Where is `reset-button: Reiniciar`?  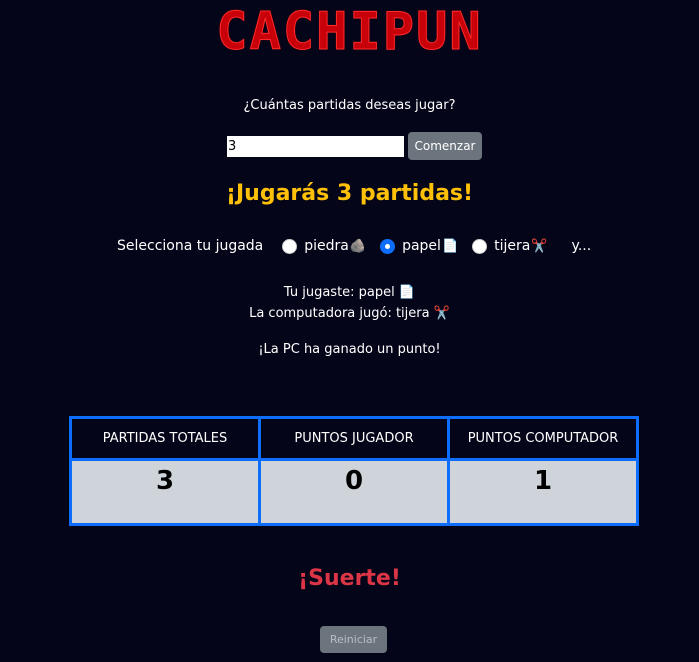 reset-button: Reiniciar is located at coordinates (353, 639).